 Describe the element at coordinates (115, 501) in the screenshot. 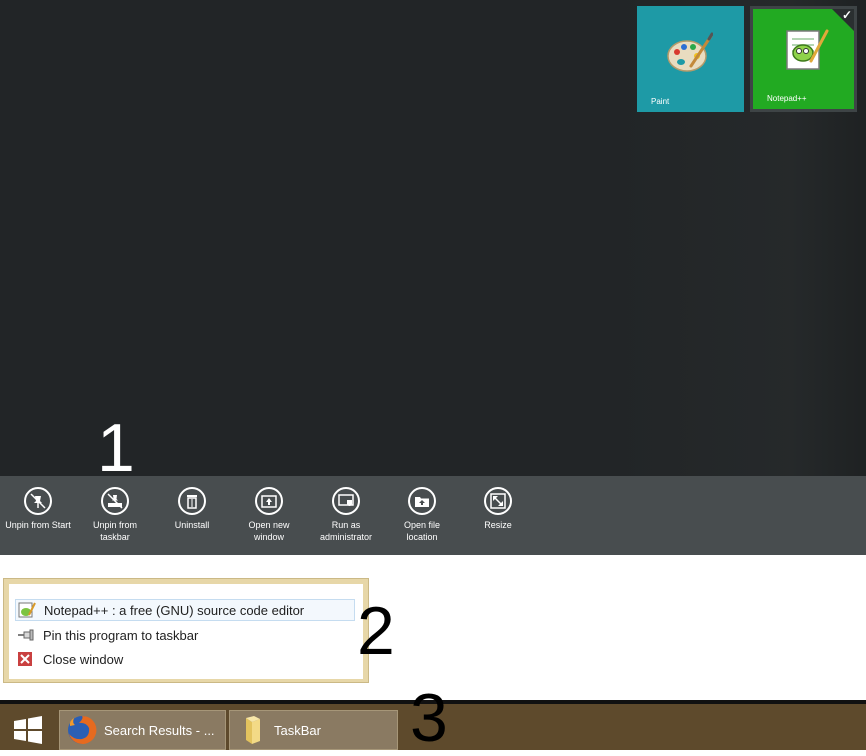

I see `unpin-taskbar-icon` at that location.